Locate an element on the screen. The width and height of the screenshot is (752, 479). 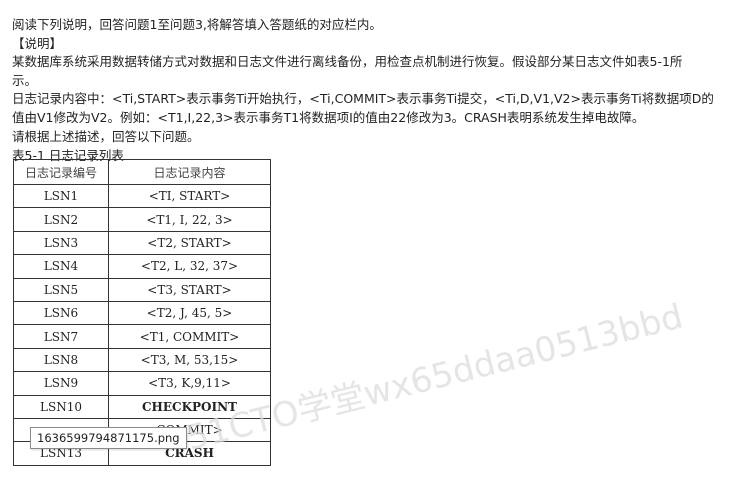
table-row: LSN4 <T2, L, 32, 37> is located at coordinates (142, 266).